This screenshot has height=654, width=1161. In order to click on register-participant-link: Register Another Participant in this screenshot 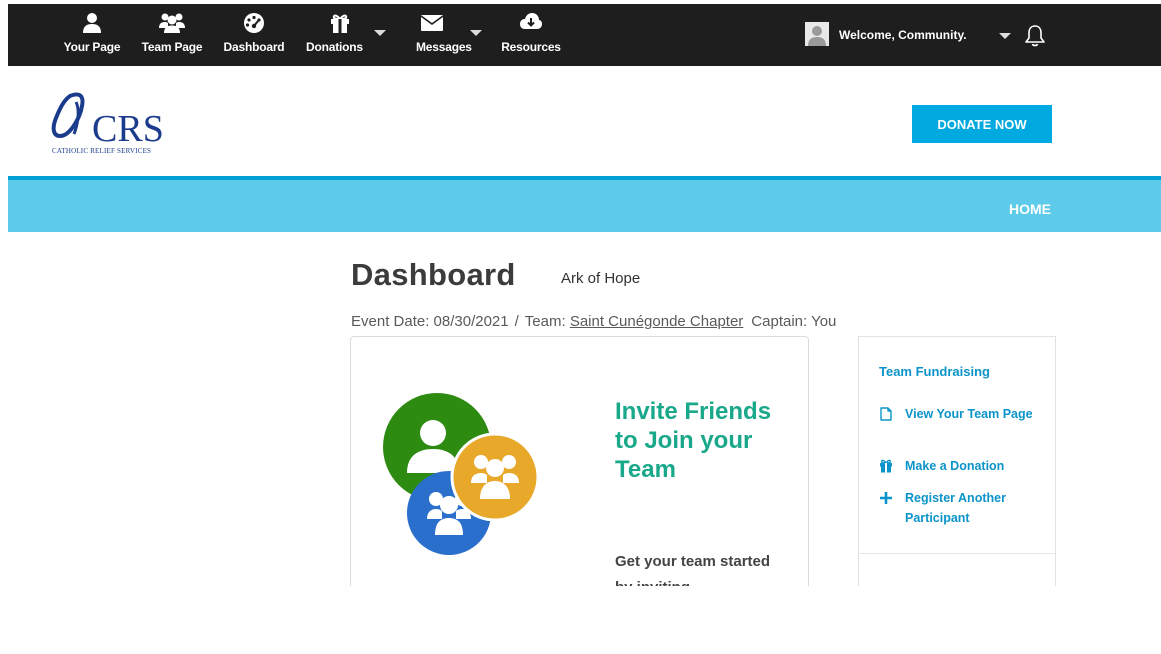, I will do `click(964, 508)`.